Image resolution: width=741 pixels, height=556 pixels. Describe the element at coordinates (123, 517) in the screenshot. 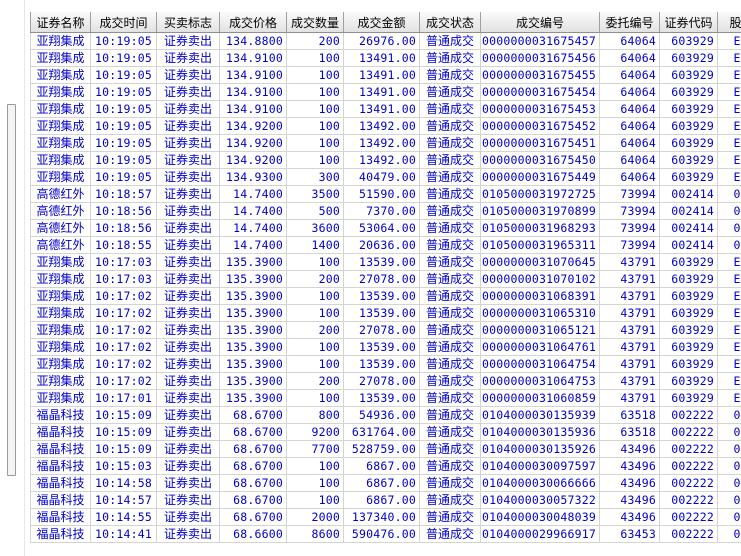

I see `trade-time-cell: 10:14:55` at that location.